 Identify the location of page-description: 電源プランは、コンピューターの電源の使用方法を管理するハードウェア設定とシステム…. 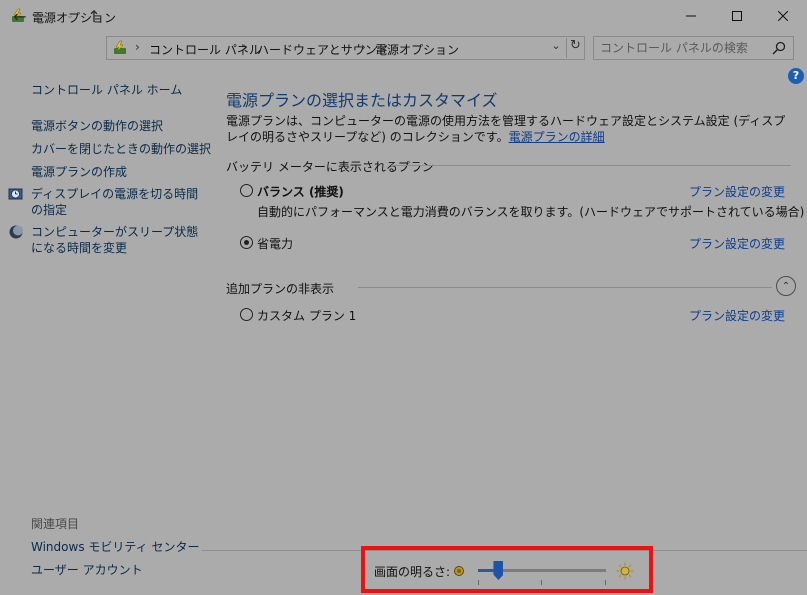
(510, 129).